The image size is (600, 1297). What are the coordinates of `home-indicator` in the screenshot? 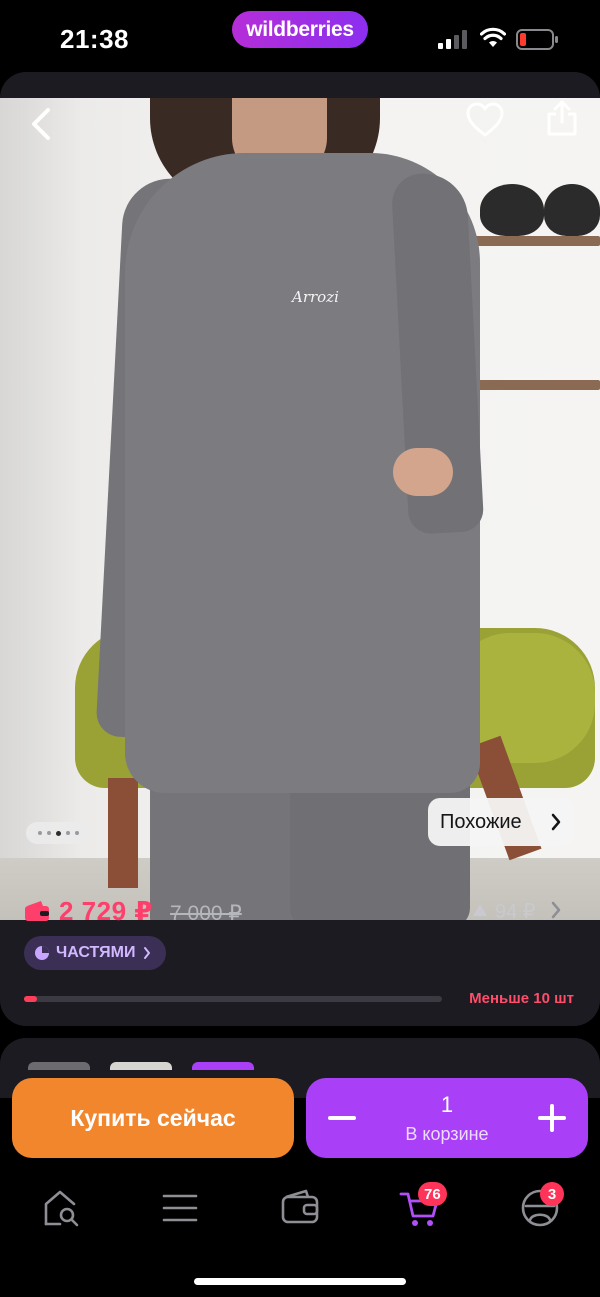 It's located at (300, 1281).